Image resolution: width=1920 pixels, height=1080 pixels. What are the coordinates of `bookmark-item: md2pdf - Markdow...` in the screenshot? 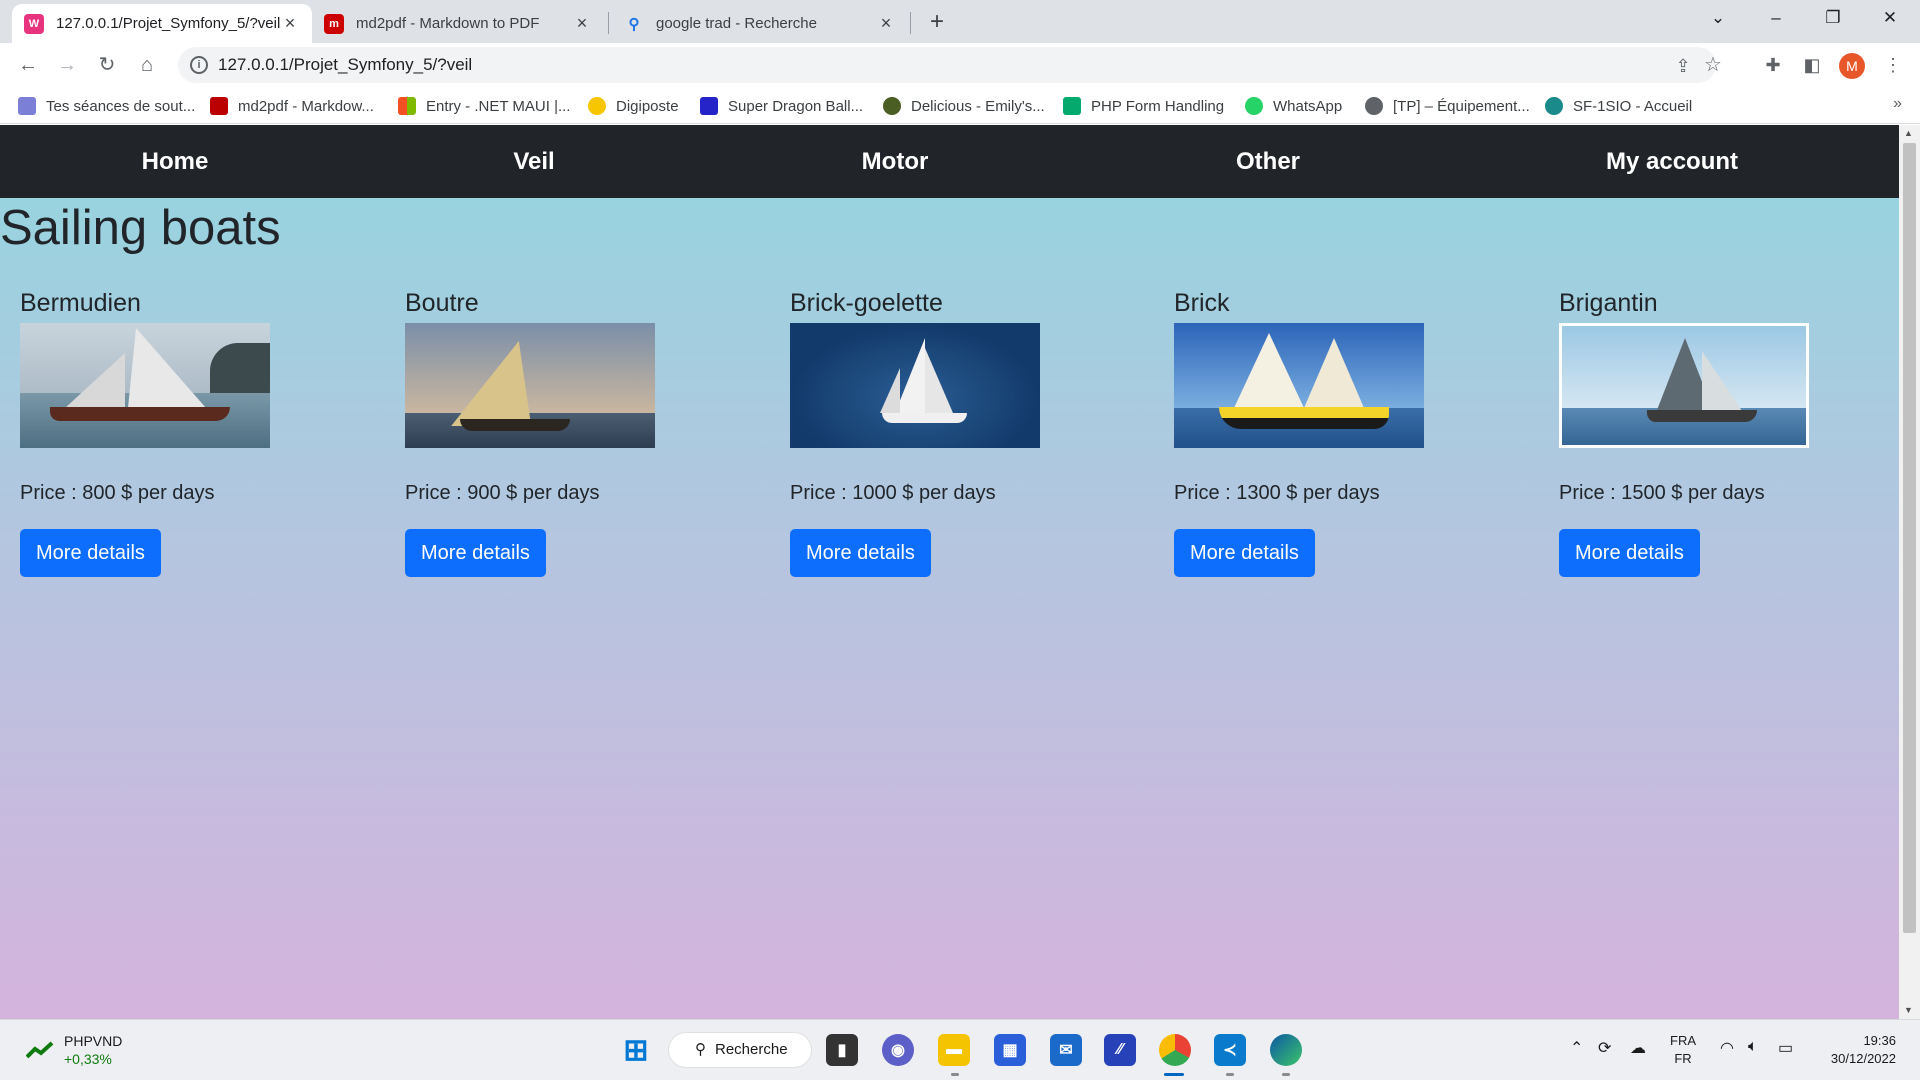 It's located at (292, 106).